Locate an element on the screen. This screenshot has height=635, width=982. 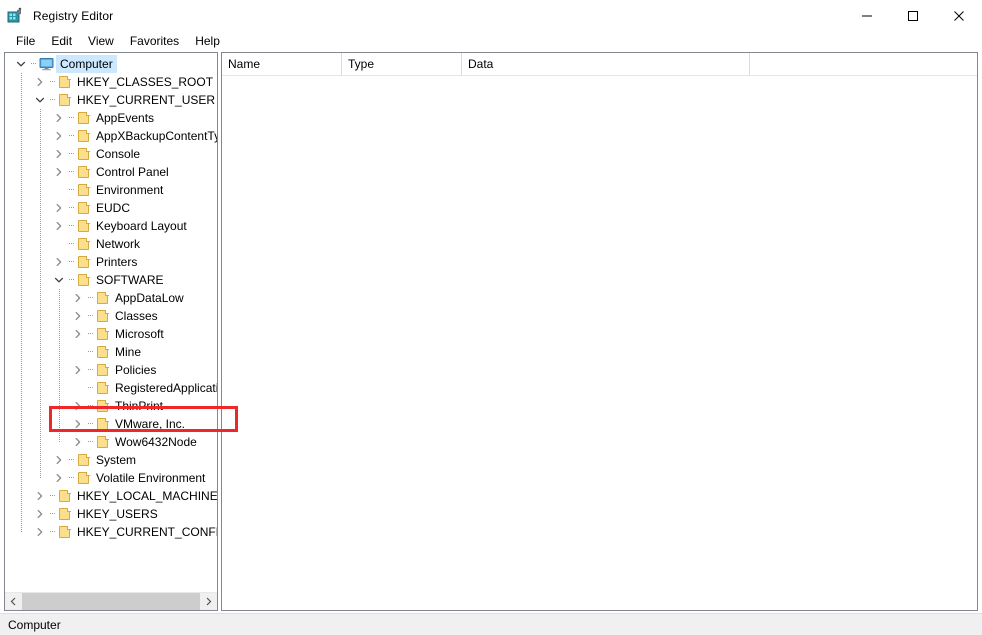
tree-node-volatile-environment: Volatile Environment is located at coordinates (111, 478).